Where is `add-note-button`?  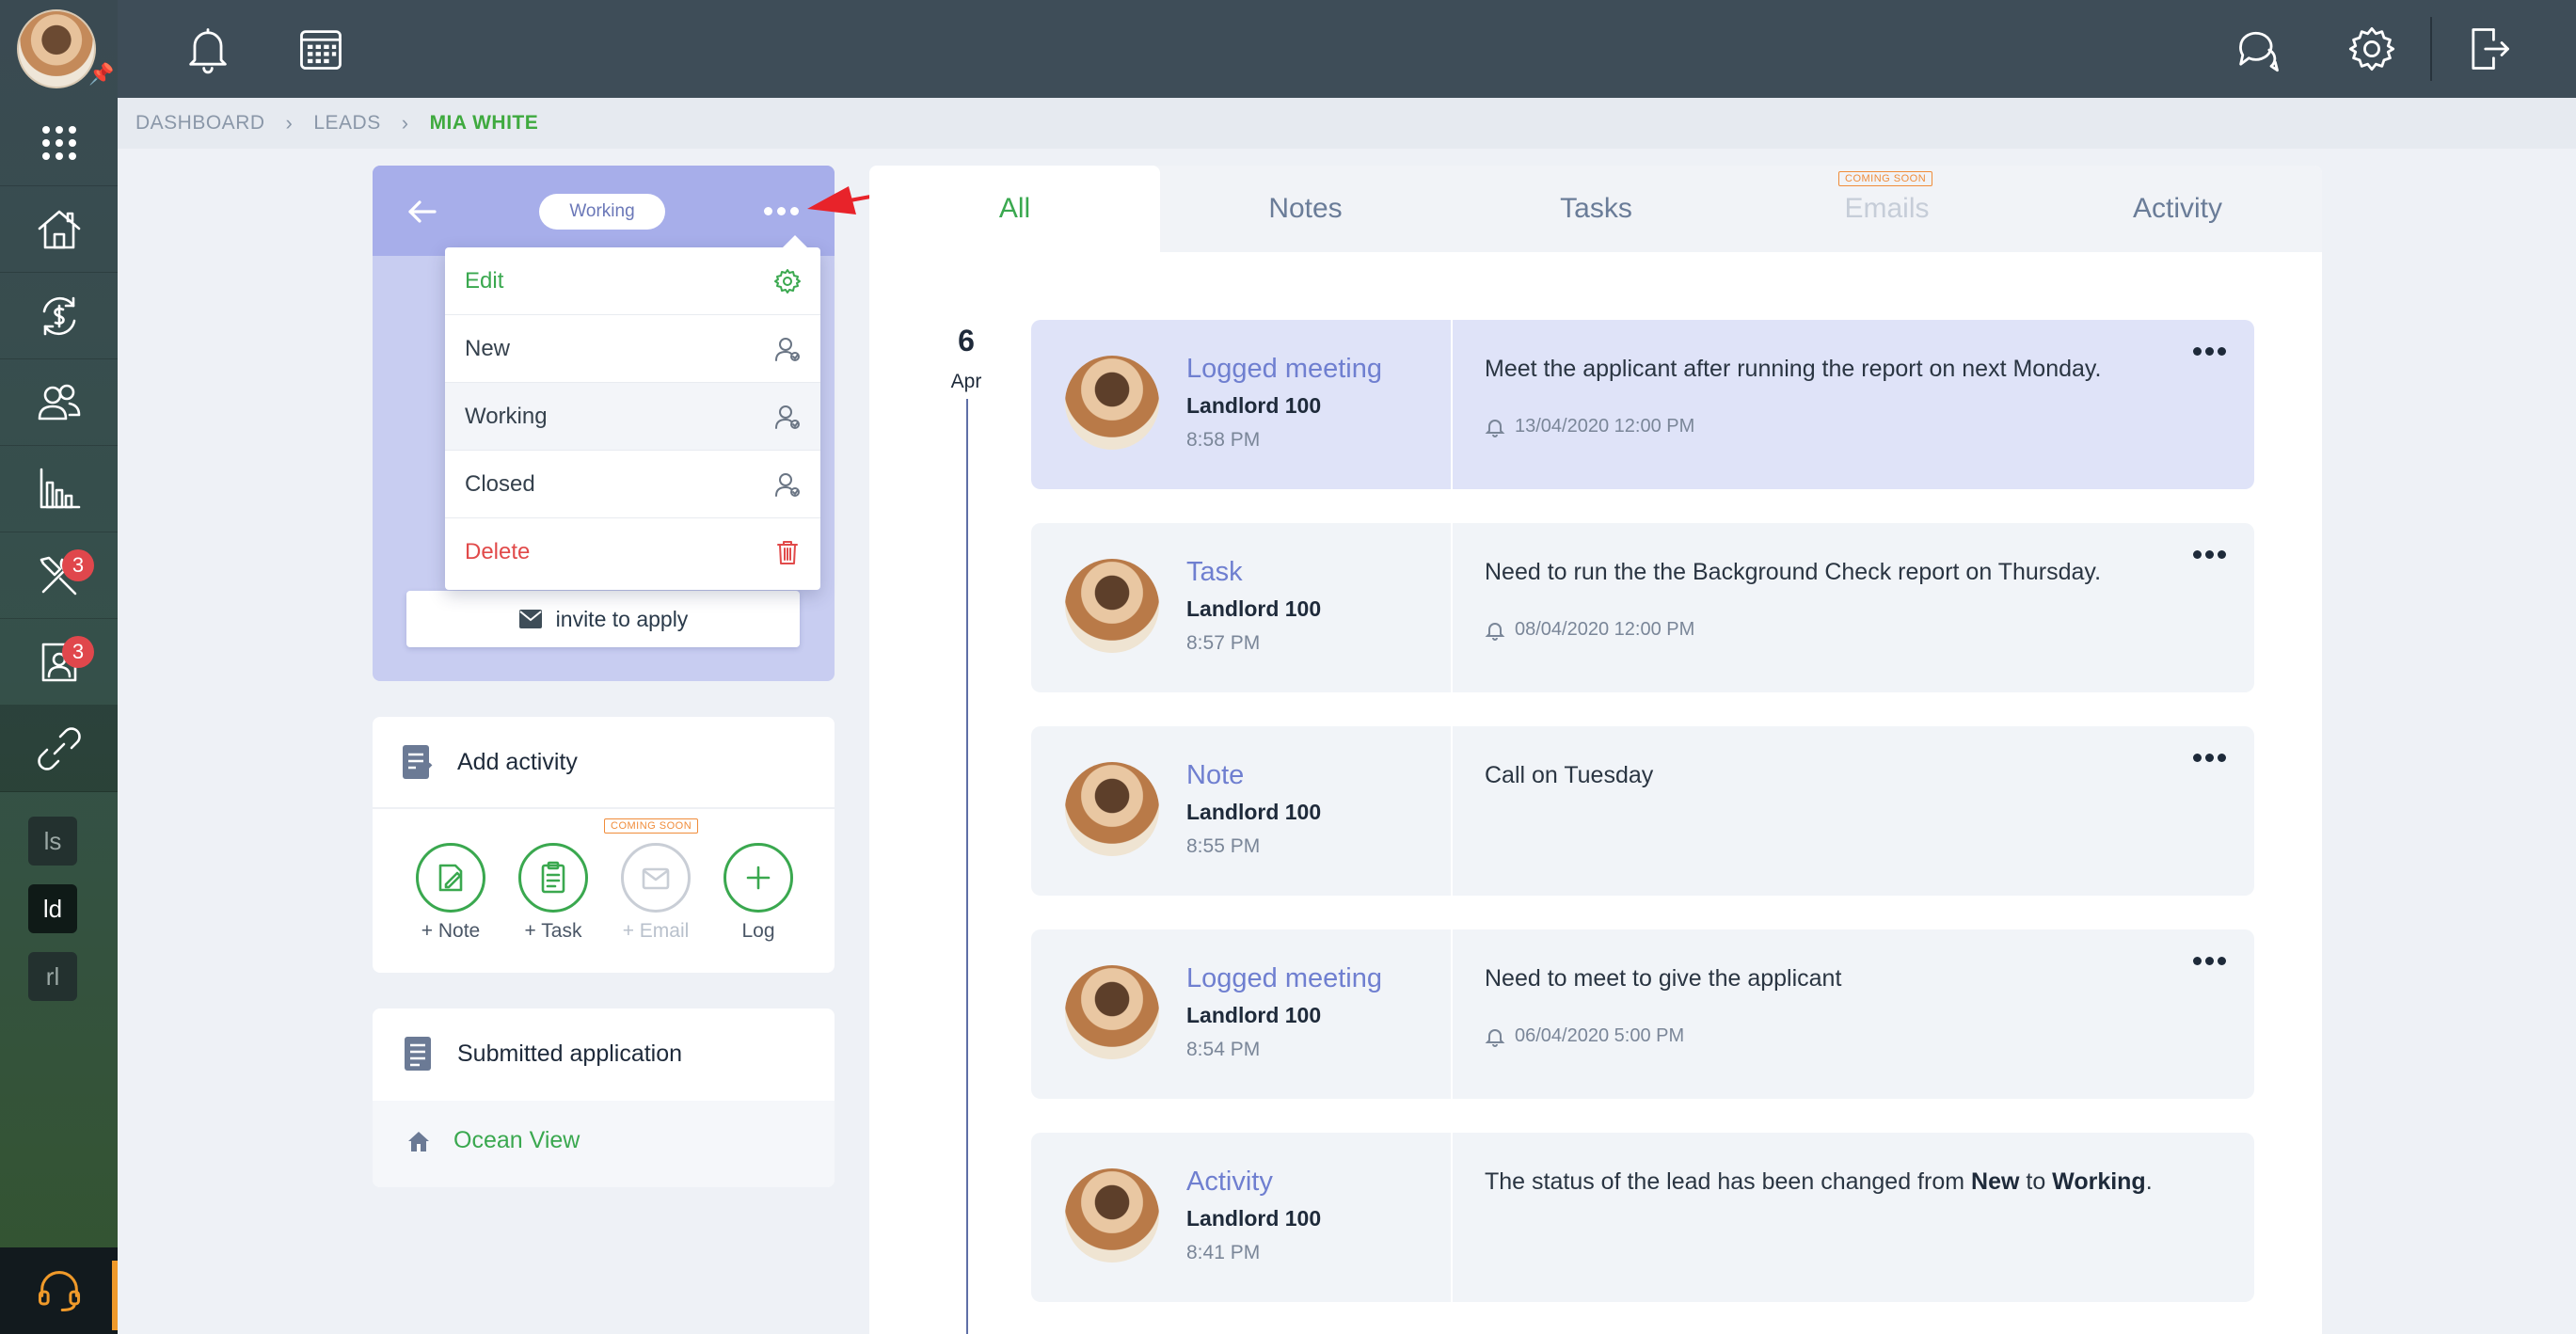 add-note-button is located at coordinates (450, 878).